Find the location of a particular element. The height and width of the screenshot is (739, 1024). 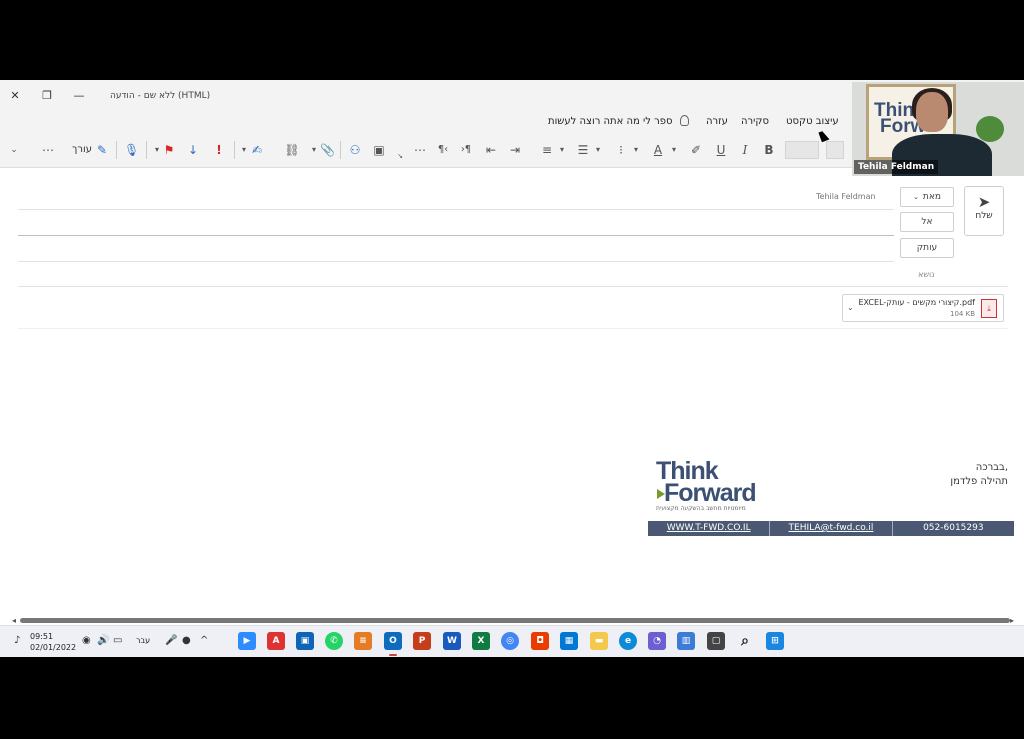

powerpoint-app-icon: P is located at coordinates (422, 641).